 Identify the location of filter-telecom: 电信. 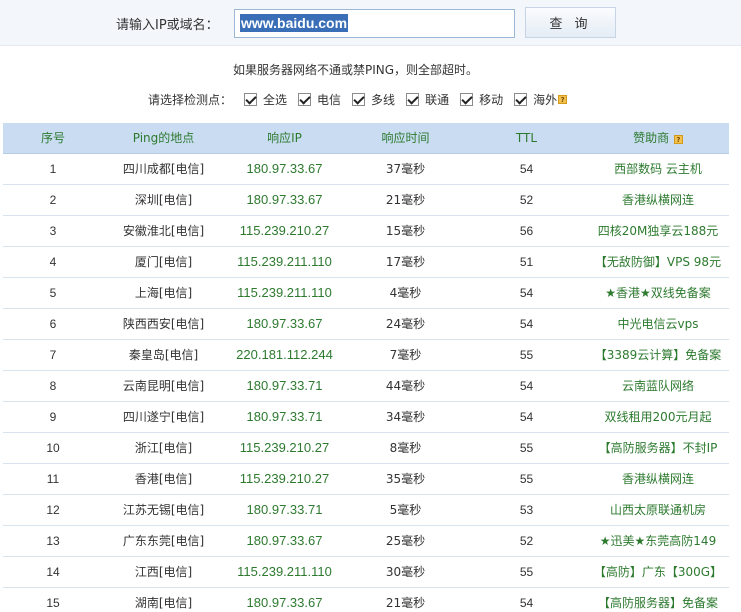
(319, 99).